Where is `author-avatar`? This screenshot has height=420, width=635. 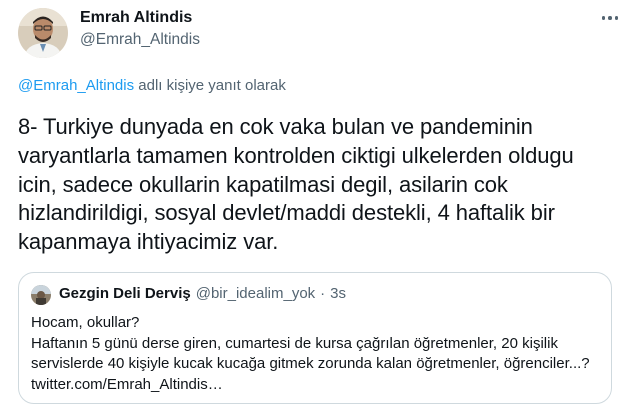 author-avatar is located at coordinates (43, 33).